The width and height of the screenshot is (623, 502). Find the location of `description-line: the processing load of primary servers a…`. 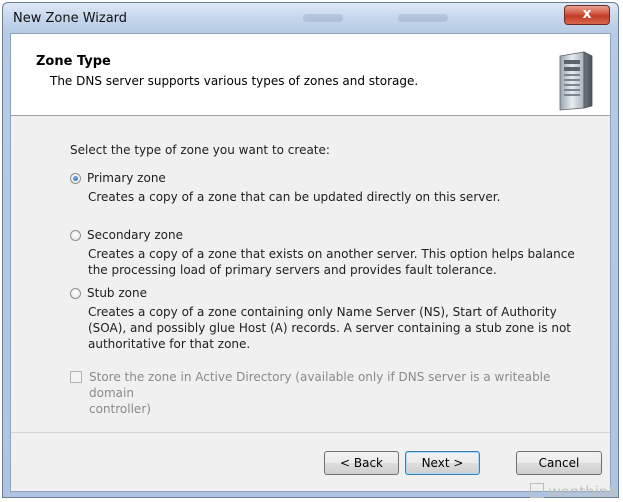

description-line: the processing load of primary servers a… is located at coordinates (292, 270).